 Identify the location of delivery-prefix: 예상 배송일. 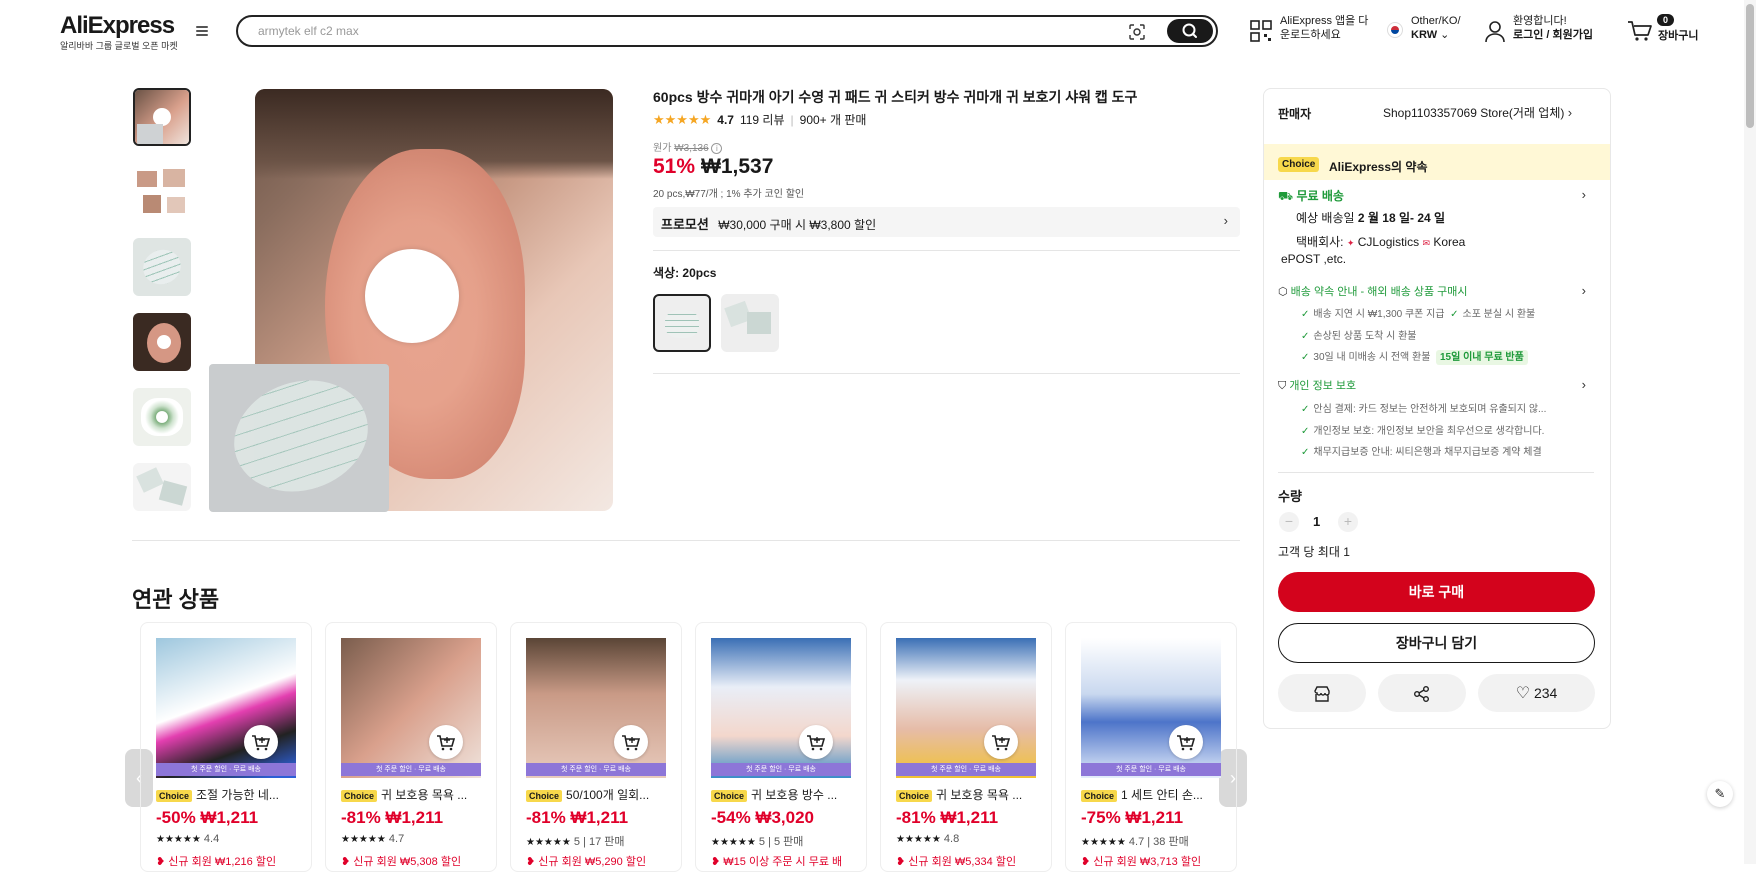
(1325, 218).